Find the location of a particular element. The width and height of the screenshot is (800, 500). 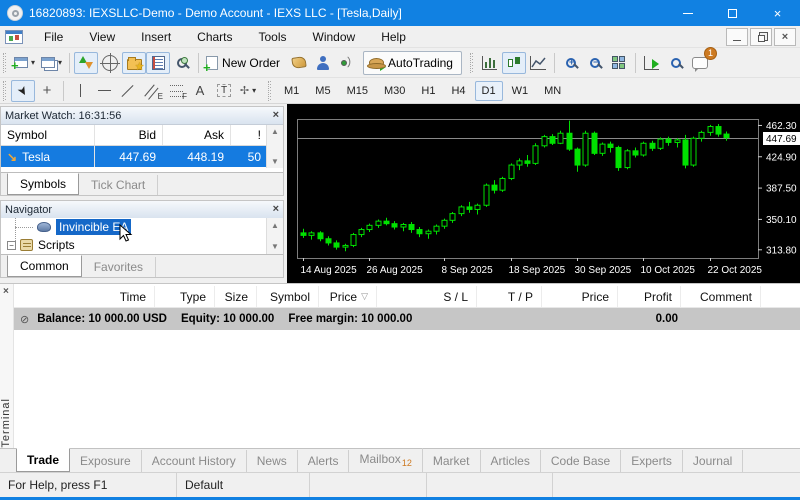

terminal-tab-code-base: Code Base is located at coordinates (581, 461).